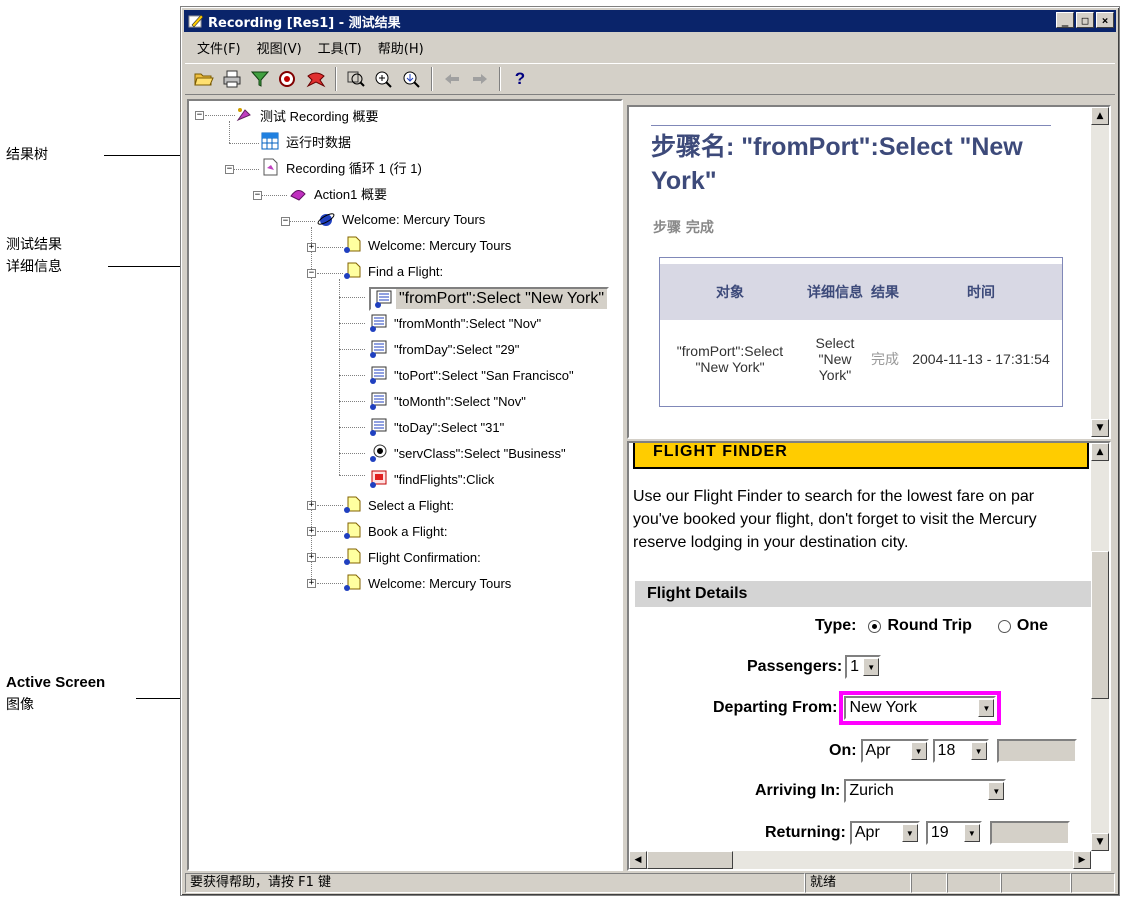 The width and height of the screenshot is (1126, 898). What do you see at coordinates (452, 79) in the screenshot?
I see `back-arrow-icon` at bounding box center [452, 79].